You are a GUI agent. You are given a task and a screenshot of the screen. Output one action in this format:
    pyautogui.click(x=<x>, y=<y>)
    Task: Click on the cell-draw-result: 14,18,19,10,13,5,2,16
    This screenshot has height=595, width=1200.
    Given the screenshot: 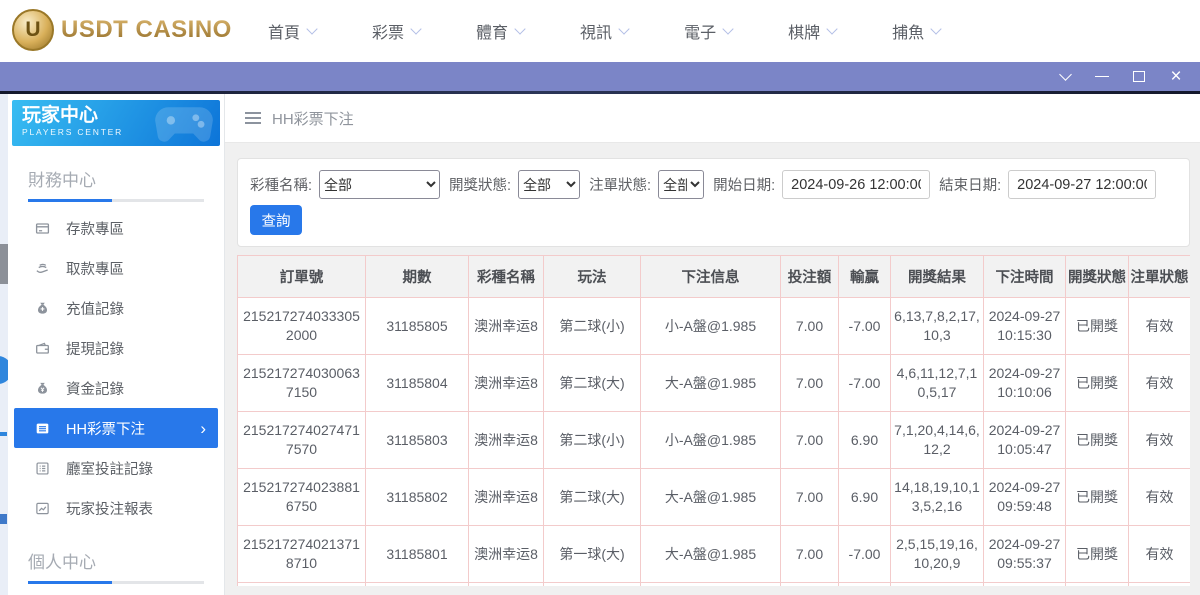 What is the action you would take?
    pyautogui.click(x=937, y=497)
    